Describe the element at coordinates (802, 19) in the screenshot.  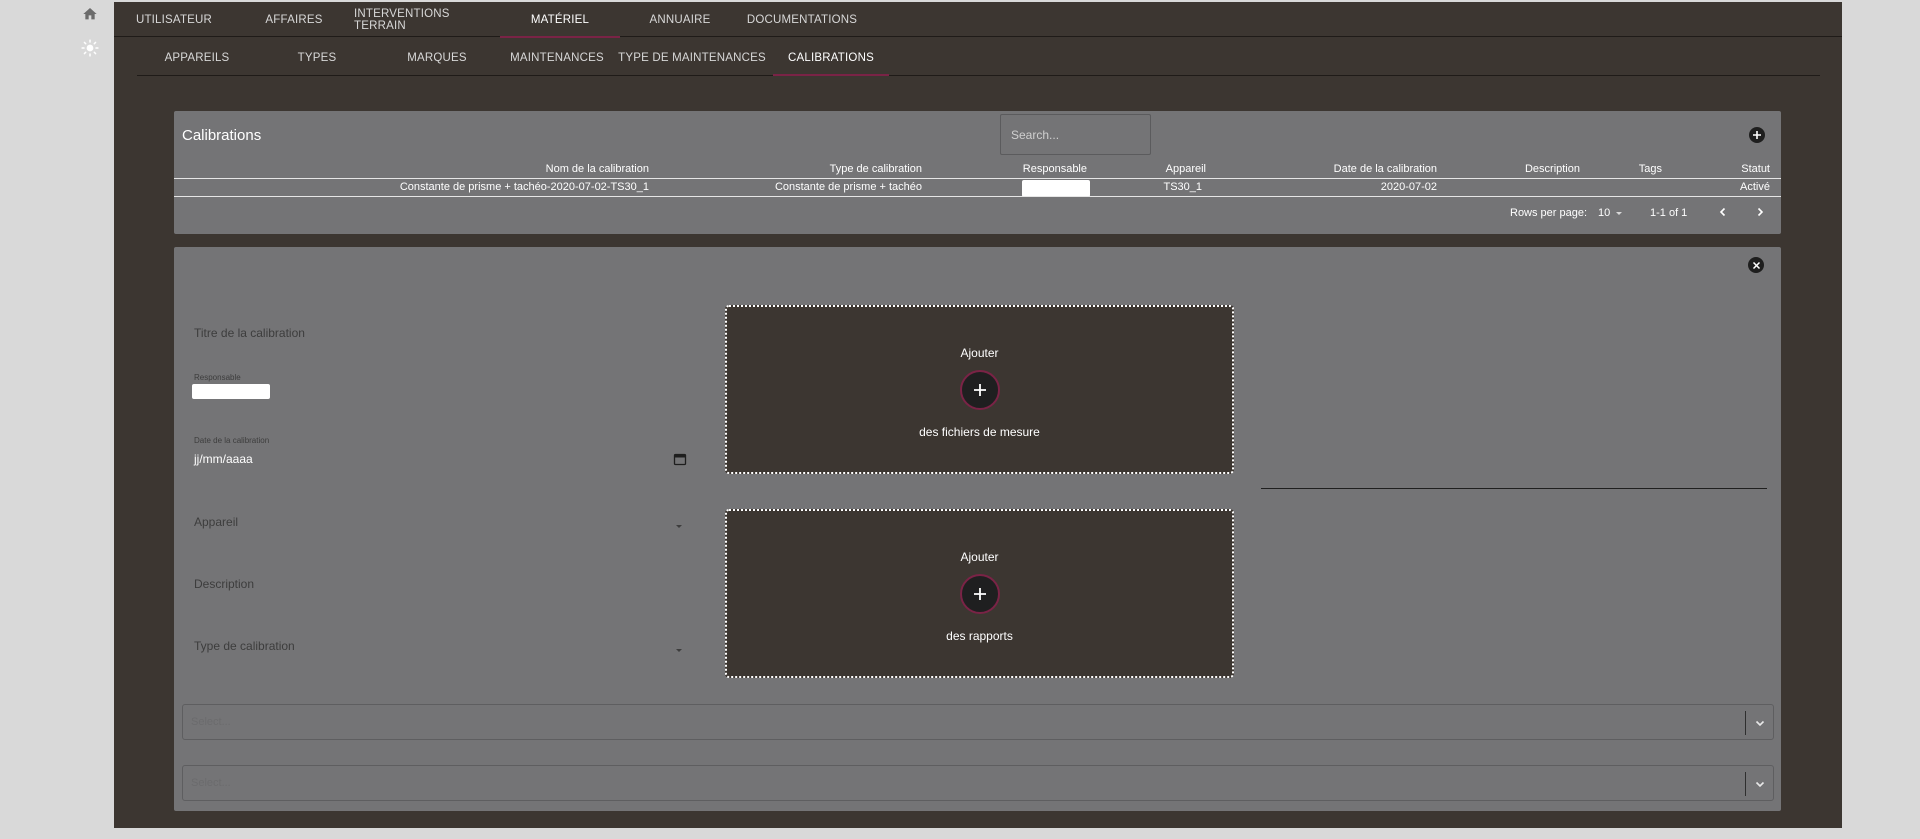
I see `tab-documentations: DOCUMENTATIONS` at that location.